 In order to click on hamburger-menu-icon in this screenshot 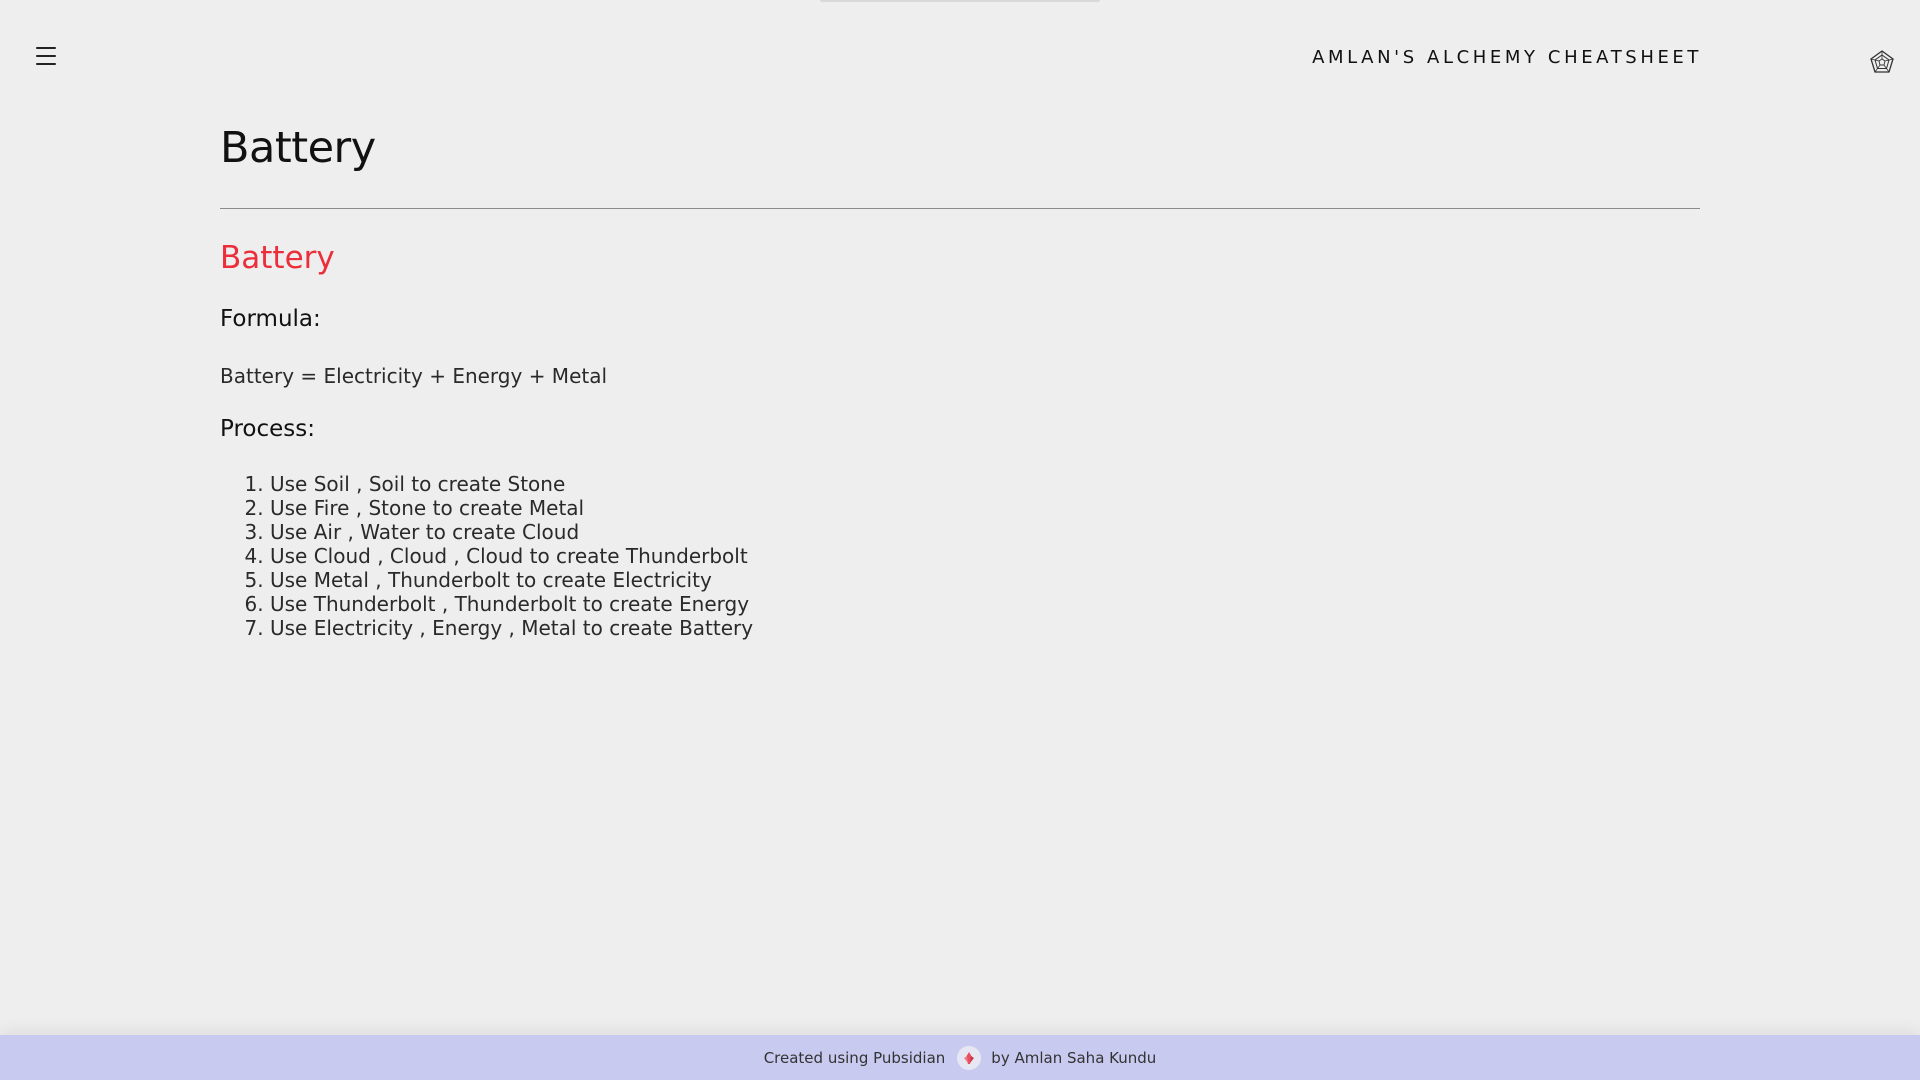, I will do `click(46, 56)`.